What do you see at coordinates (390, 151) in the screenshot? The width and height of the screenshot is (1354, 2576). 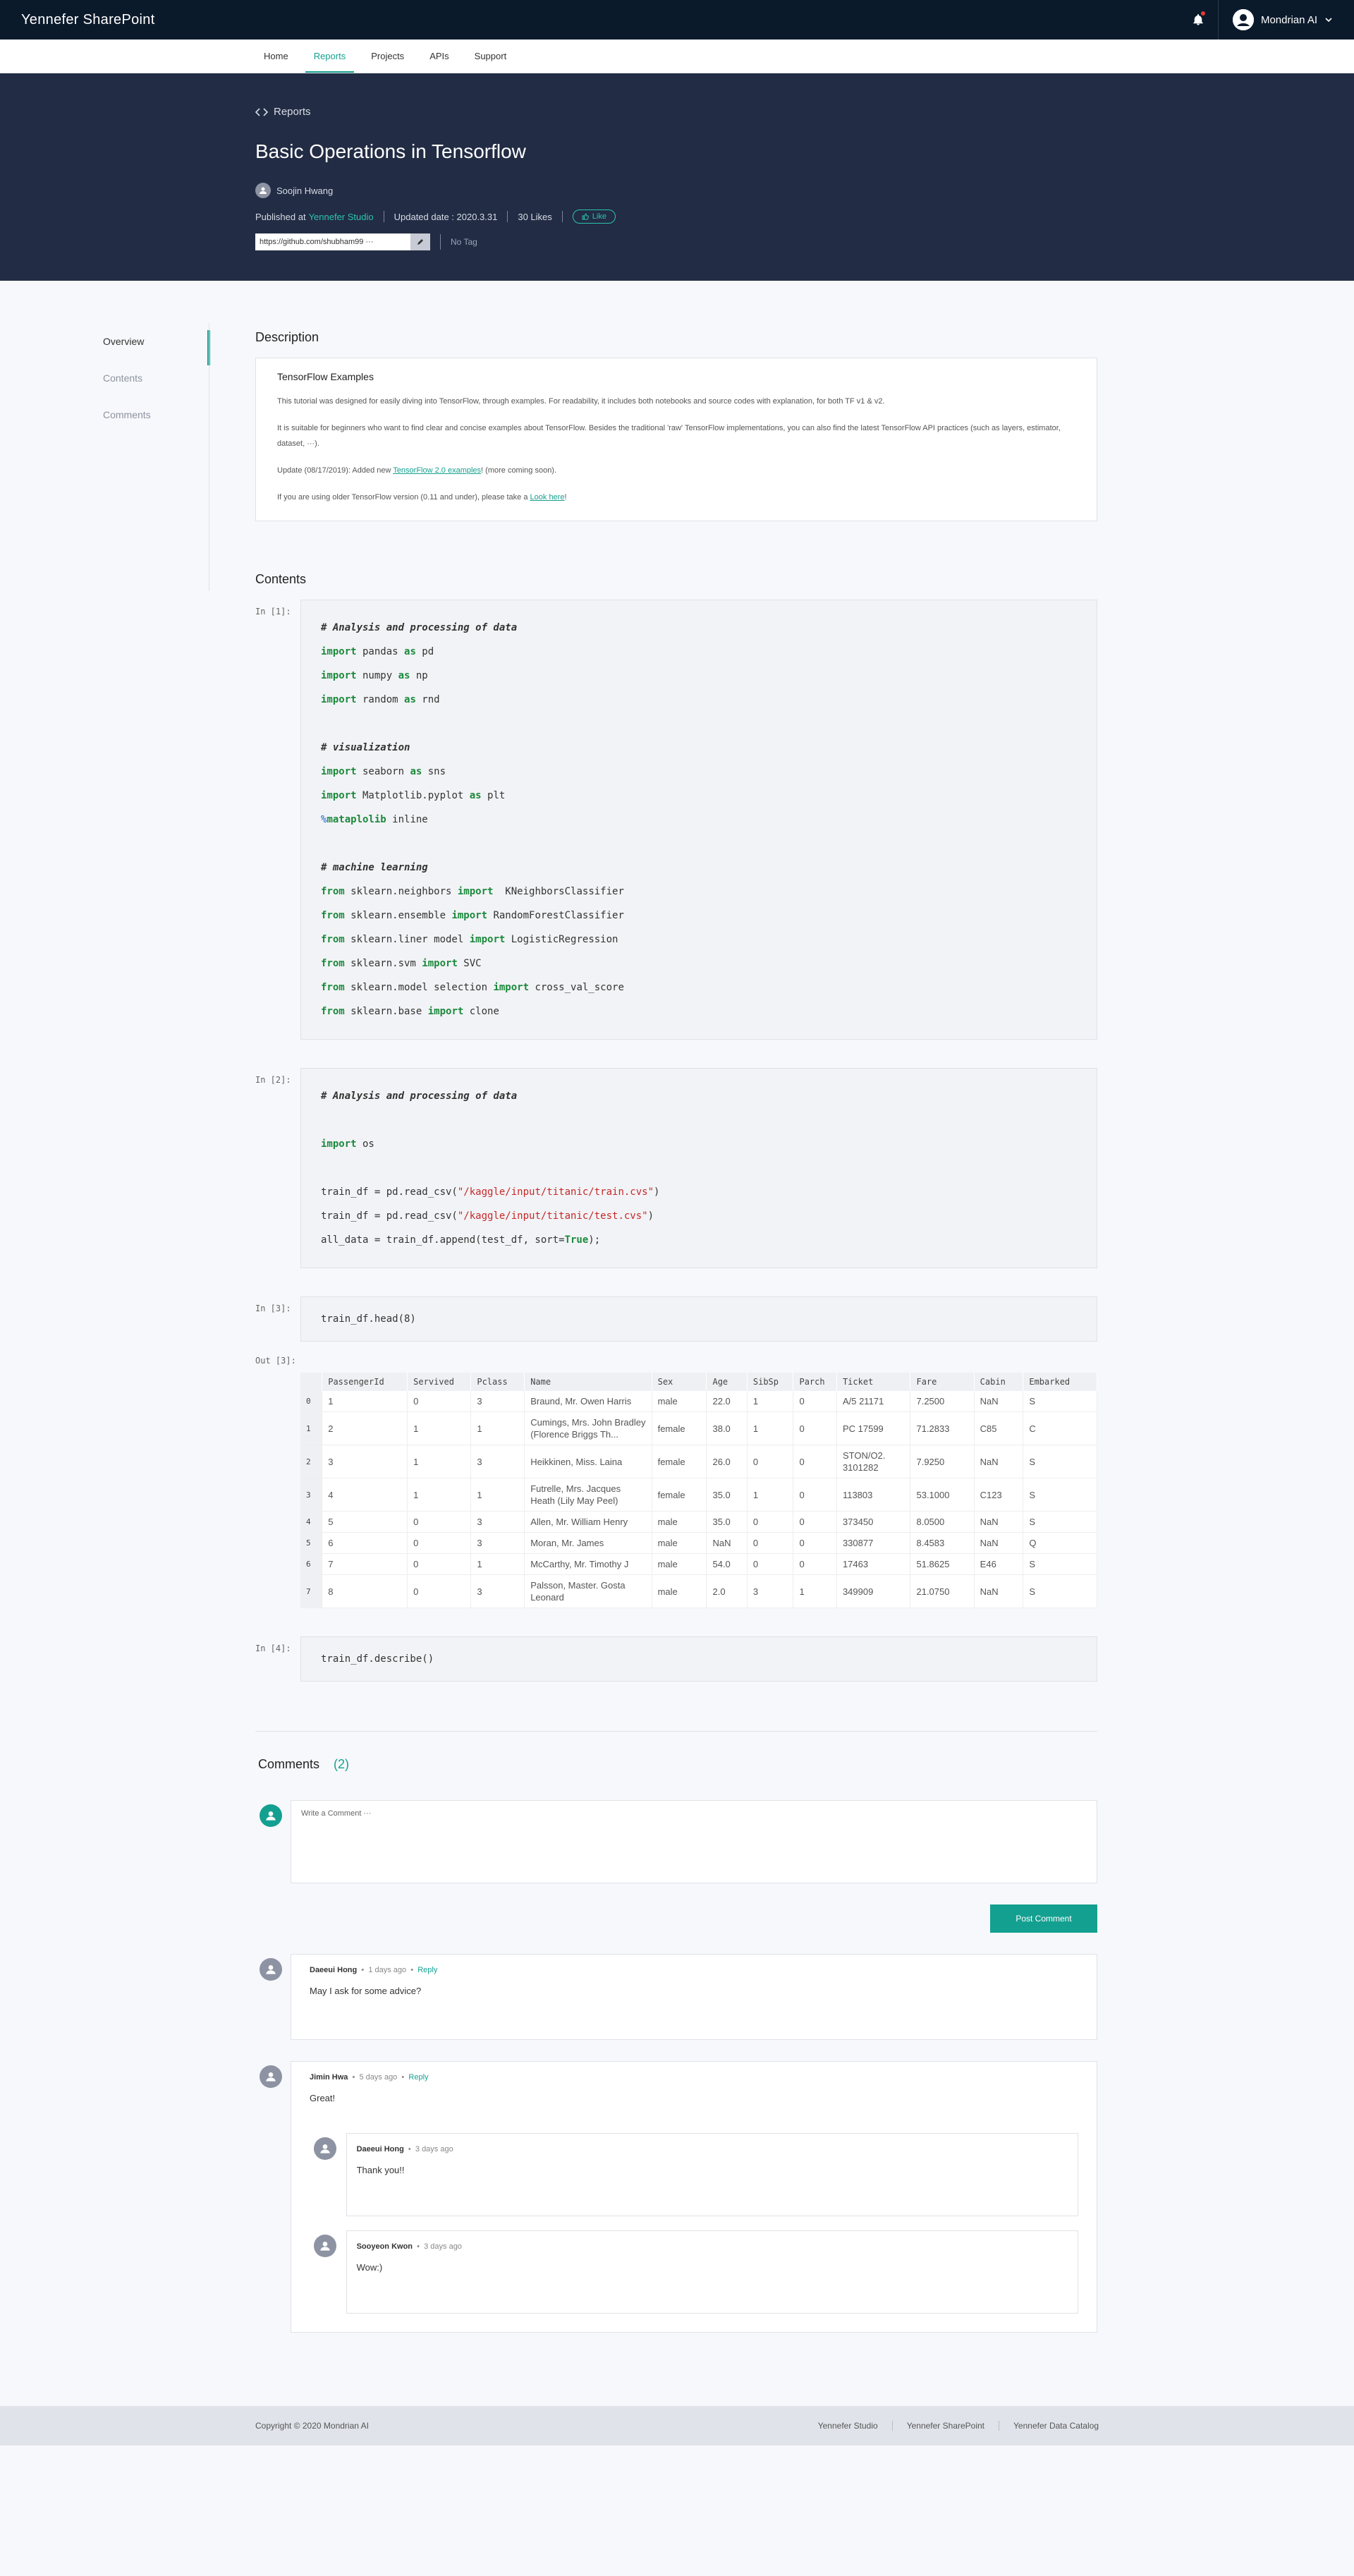 I see `page-title: Basic Operations in Tensorflow` at bounding box center [390, 151].